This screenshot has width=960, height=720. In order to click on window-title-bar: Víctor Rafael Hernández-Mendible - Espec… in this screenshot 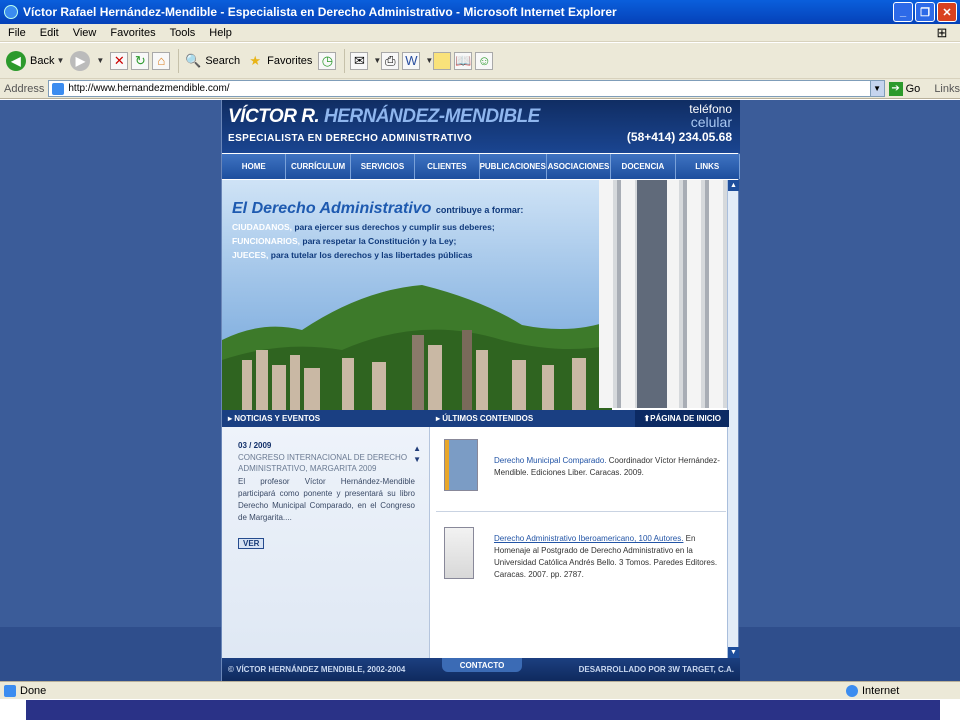, I will do `click(480, 12)`.